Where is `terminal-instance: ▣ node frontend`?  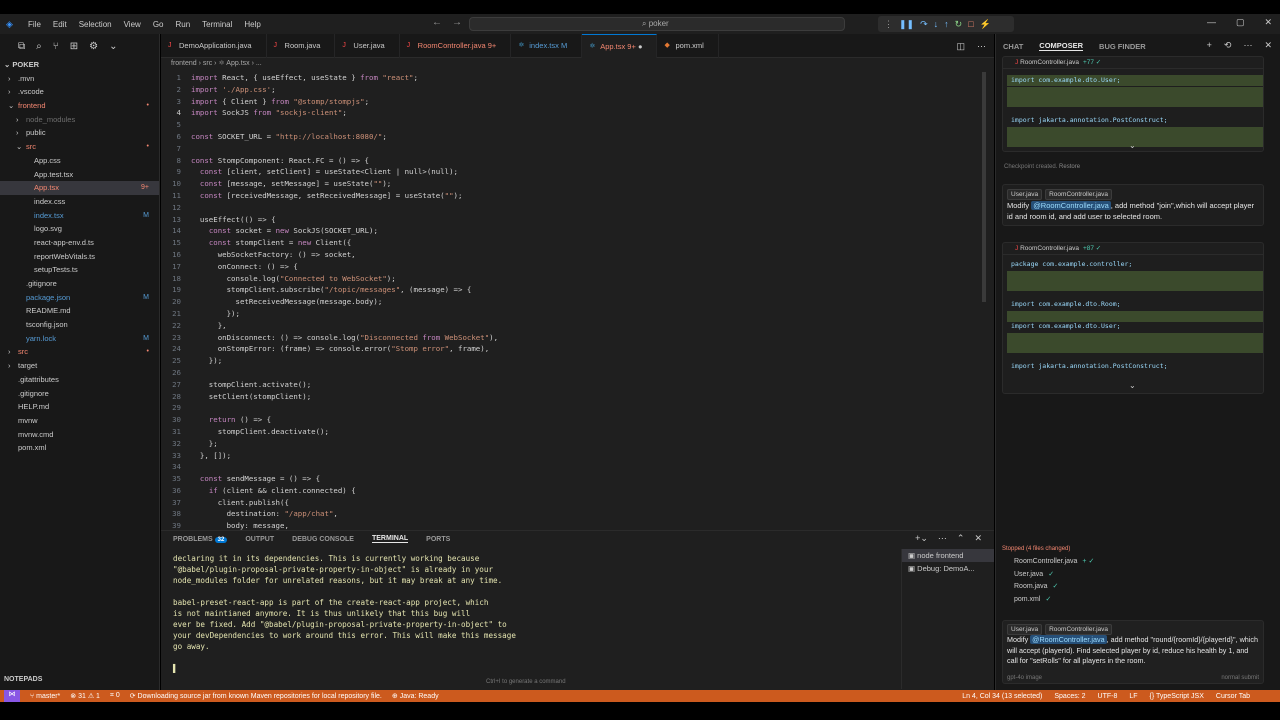 terminal-instance: ▣ node frontend is located at coordinates (948, 555).